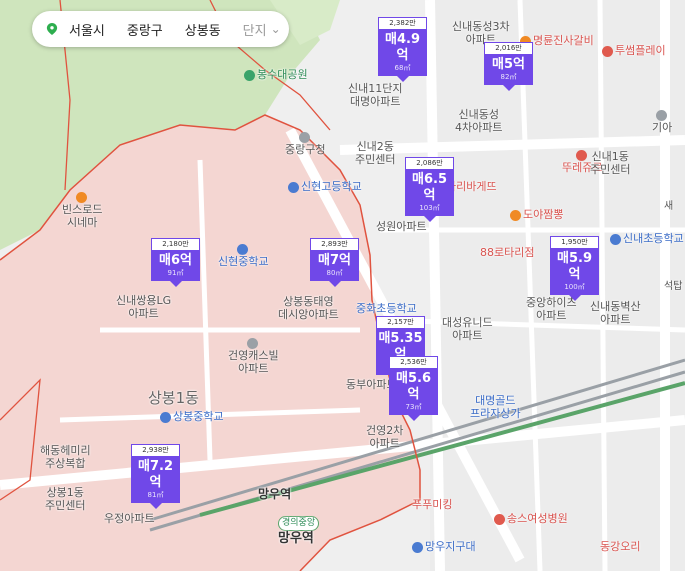 The height and width of the screenshot is (571, 685). Describe the element at coordinates (145, 29) in the screenshot. I see `breadcrumb-district: 중랑구` at that location.